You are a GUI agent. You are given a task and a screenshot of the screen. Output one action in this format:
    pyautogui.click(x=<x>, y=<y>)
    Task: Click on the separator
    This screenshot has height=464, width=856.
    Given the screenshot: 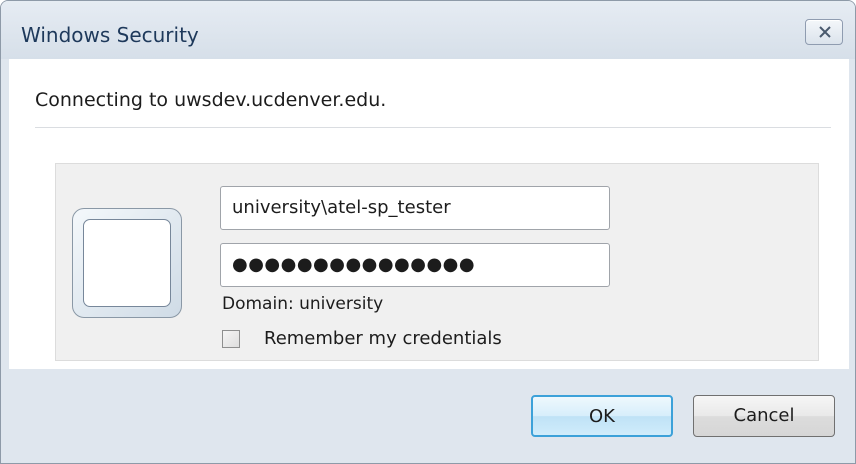 What is the action you would take?
    pyautogui.click(x=433, y=127)
    